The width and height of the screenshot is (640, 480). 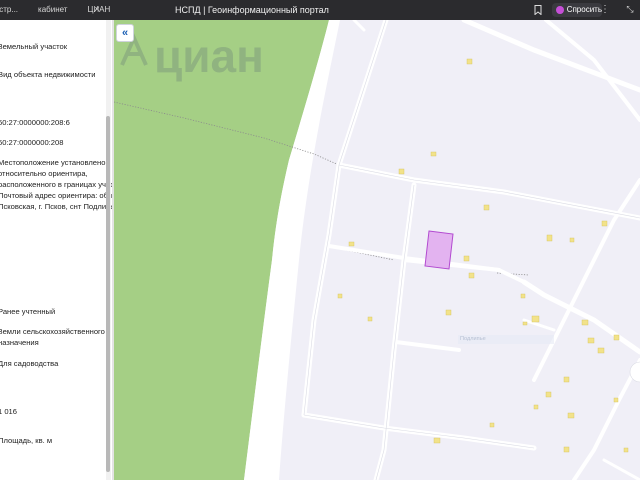 What do you see at coordinates (28, 311) in the screenshot?
I see `info-line: Ранее учтенный` at bounding box center [28, 311].